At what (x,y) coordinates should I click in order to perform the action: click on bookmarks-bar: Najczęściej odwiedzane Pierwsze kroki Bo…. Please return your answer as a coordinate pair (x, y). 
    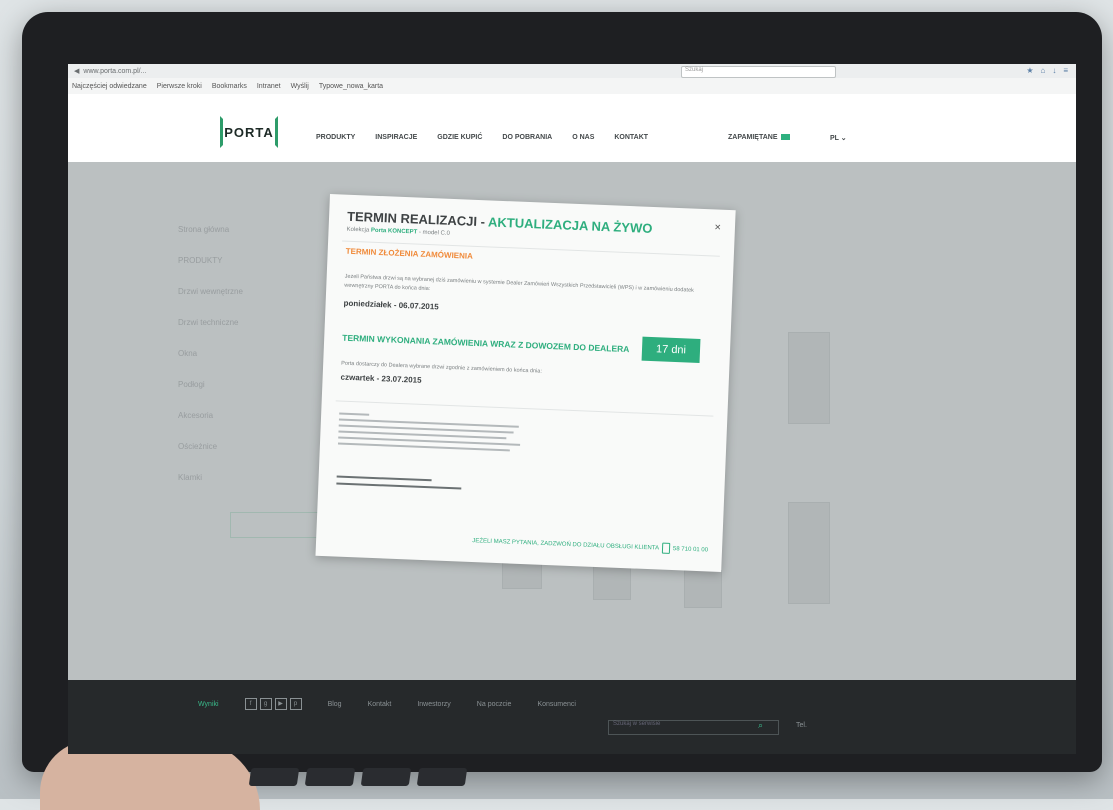
    Looking at the image, I should click on (572, 86).